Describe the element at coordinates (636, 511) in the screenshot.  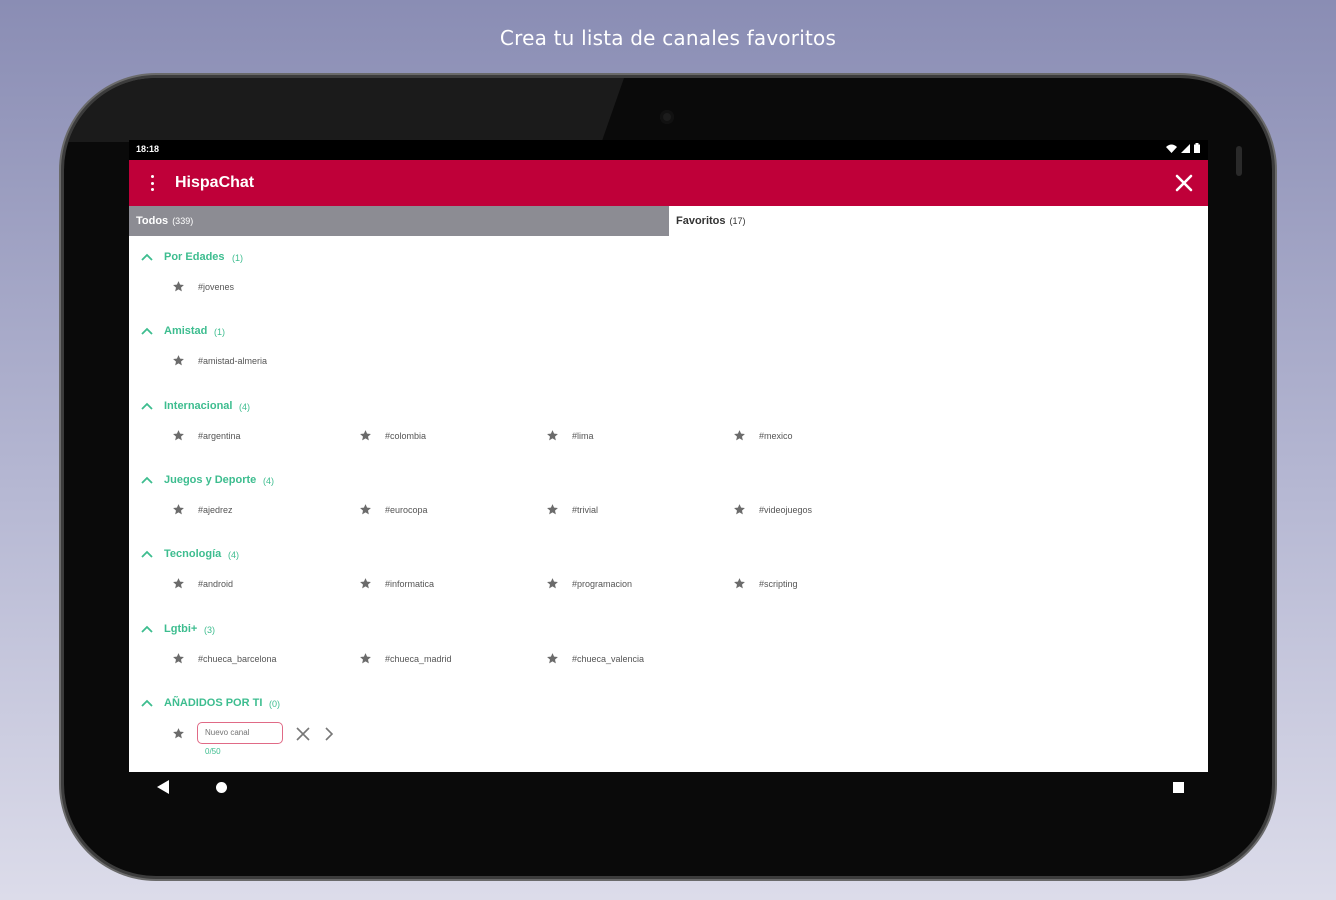
I see `channel-item: #trivial` at that location.